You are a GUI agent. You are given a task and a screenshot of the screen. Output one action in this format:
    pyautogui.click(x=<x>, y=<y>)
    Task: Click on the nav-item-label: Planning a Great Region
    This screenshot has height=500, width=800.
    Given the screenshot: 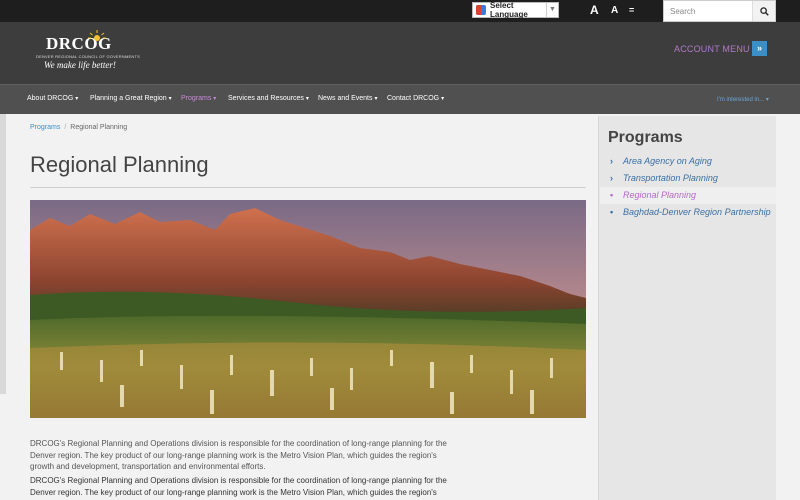 What is the action you would take?
    pyautogui.click(x=128, y=98)
    